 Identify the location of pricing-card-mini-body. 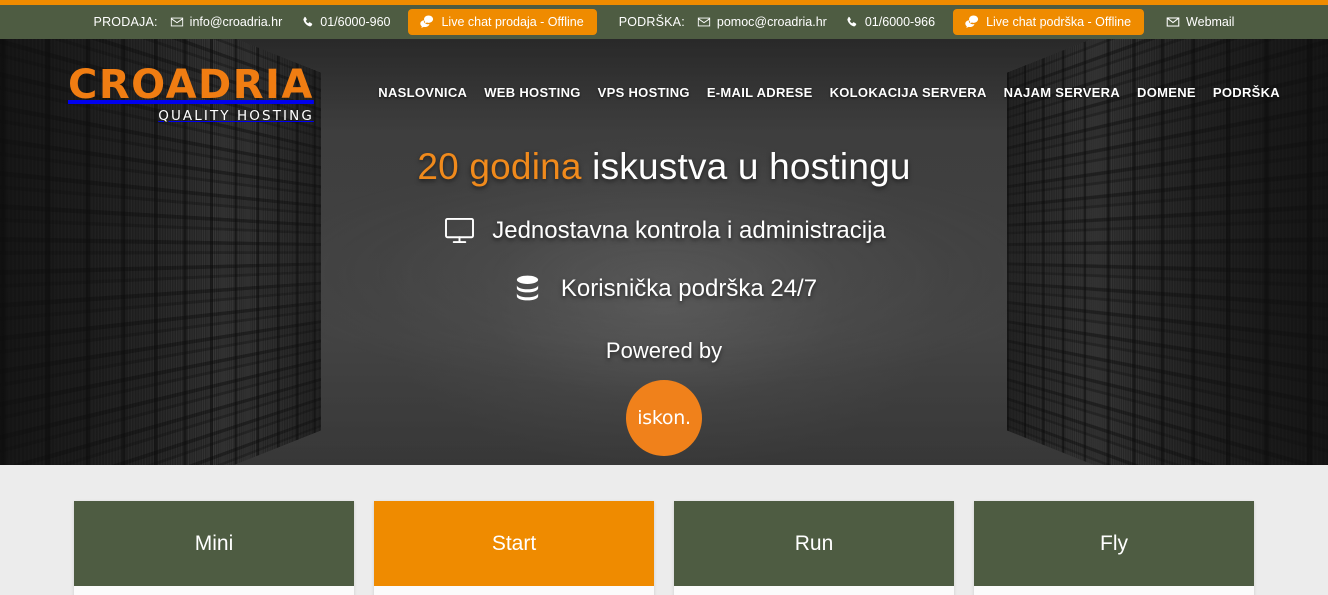
(214, 590).